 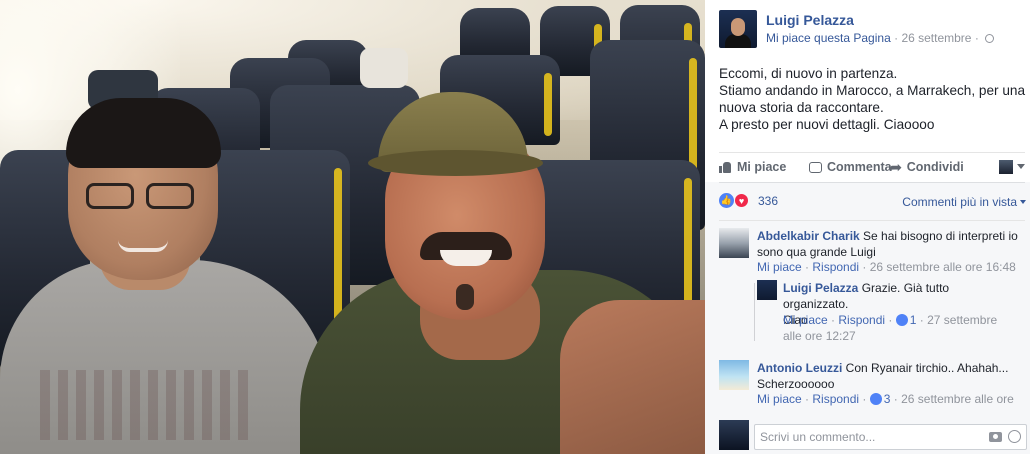 I want to click on share-button: ➦ Condividi, so click(x=927, y=167).